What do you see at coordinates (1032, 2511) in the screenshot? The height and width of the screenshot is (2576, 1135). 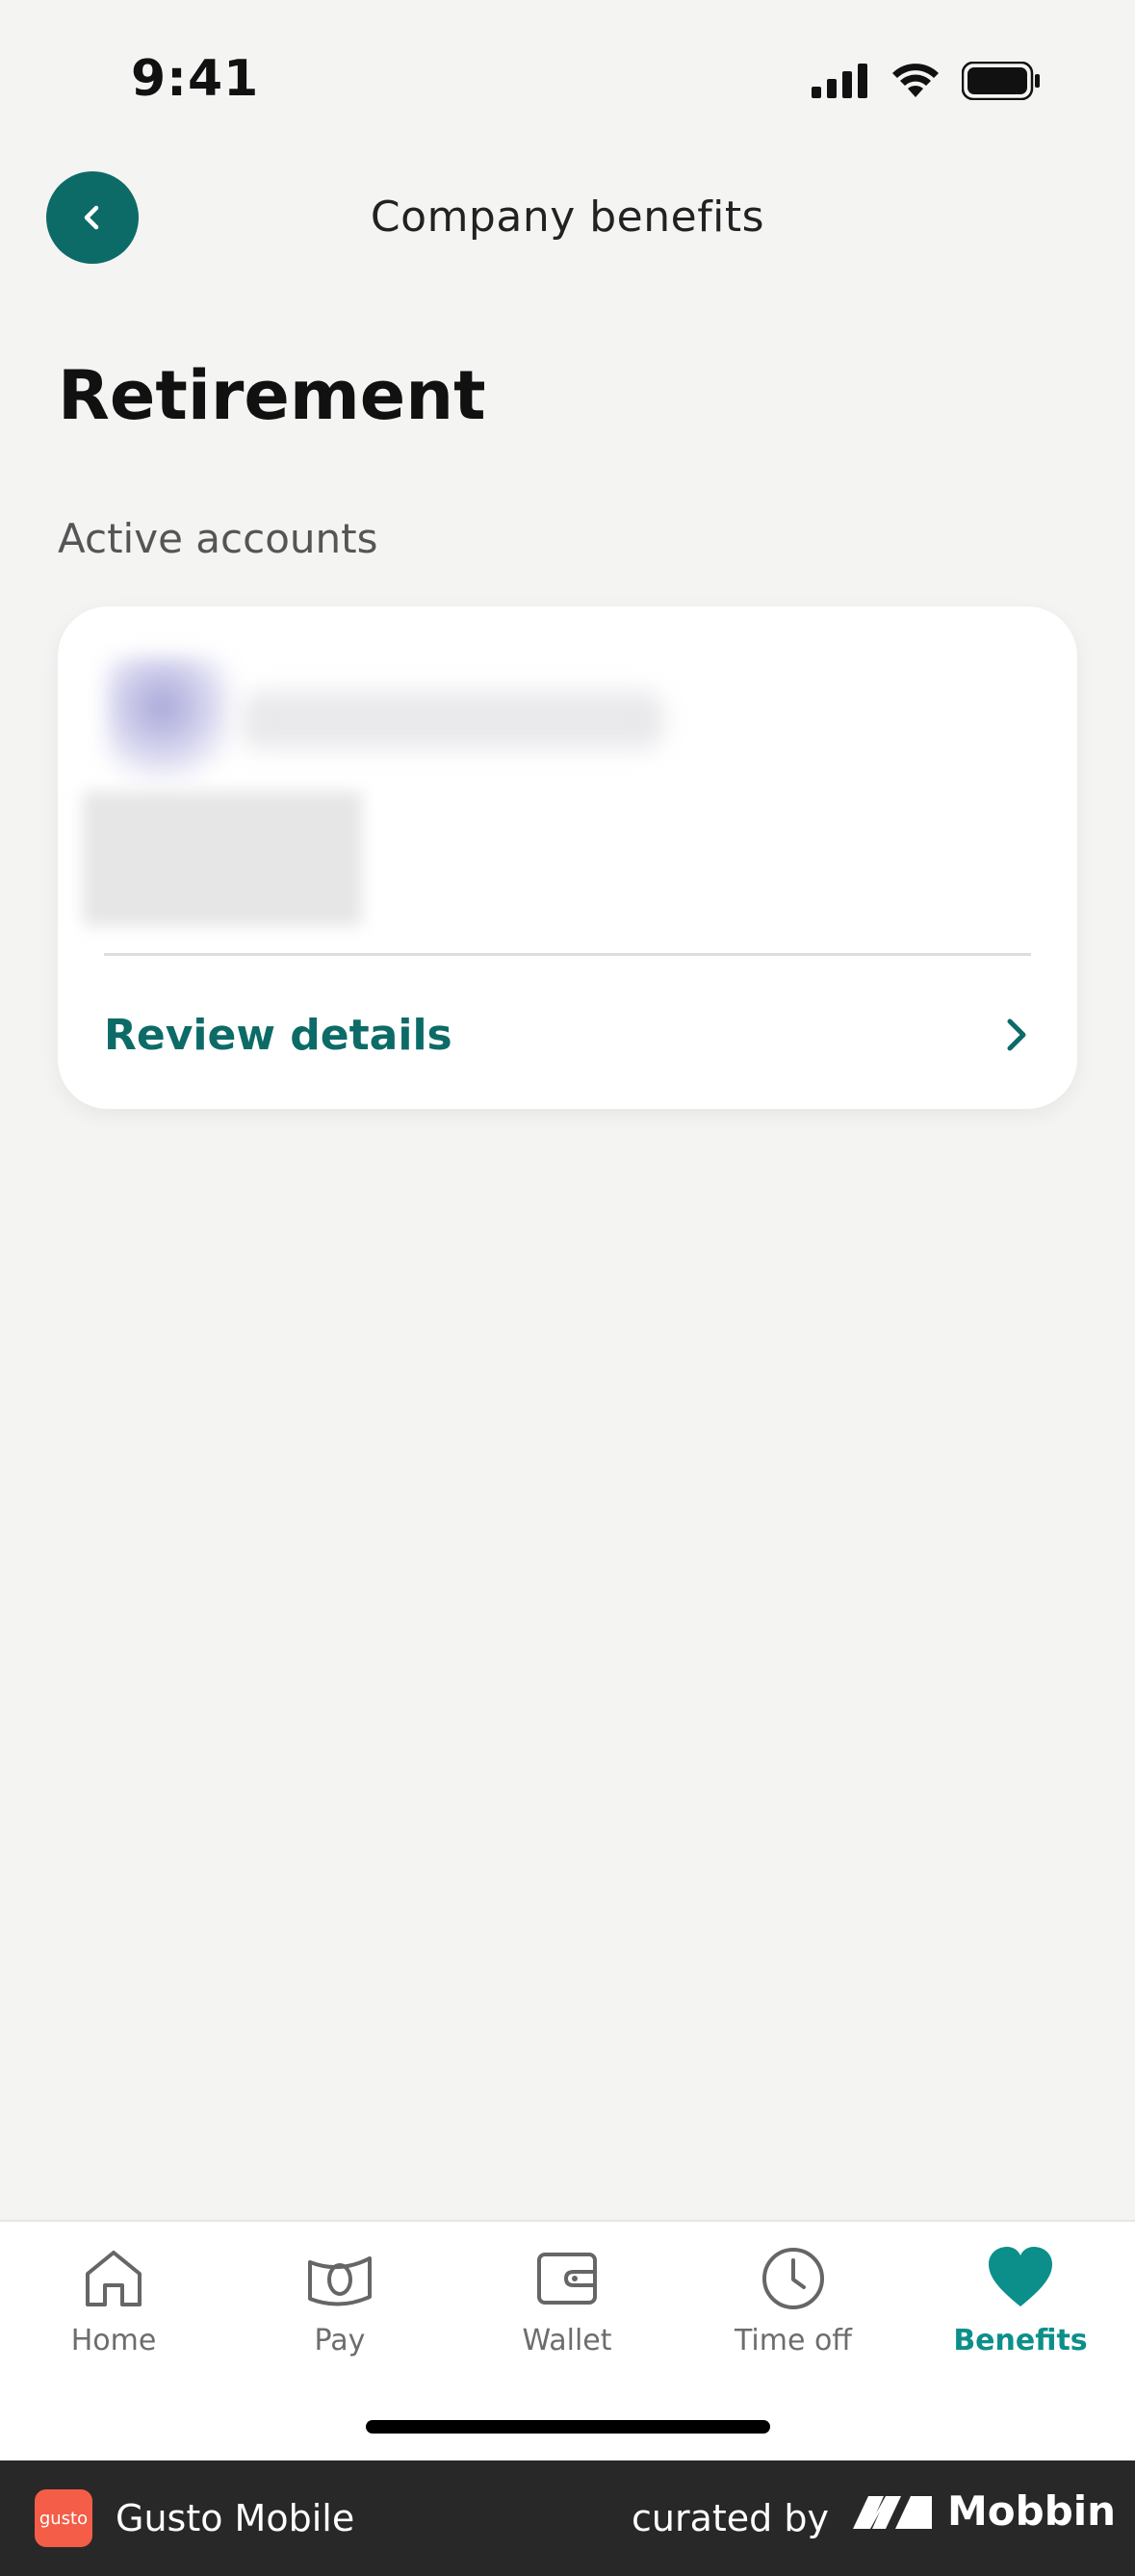 I see `mobbin-text: Mobbin` at bounding box center [1032, 2511].